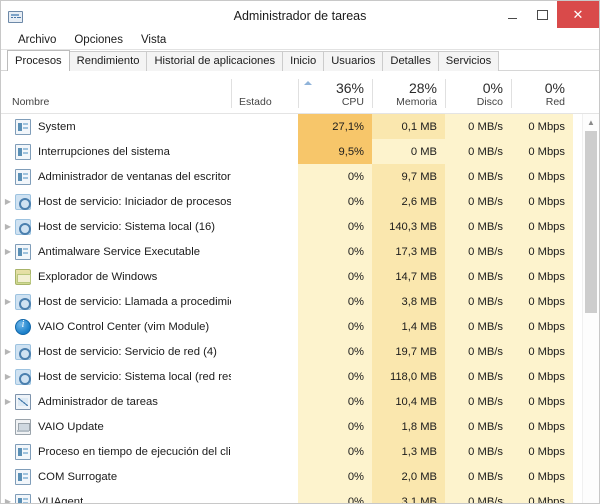 The image size is (600, 504). What do you see at coordinates (116, 92) in the screenshot?
I see `column-header-name: Nombre` at bounding box center [116, 92].